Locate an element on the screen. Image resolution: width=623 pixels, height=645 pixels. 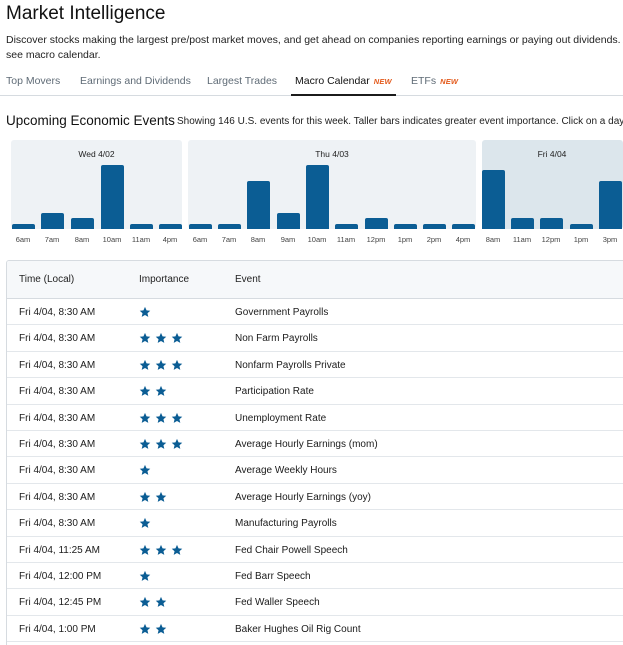
event-cell: Average Weekly Hours is located at coordinates (286, 471).